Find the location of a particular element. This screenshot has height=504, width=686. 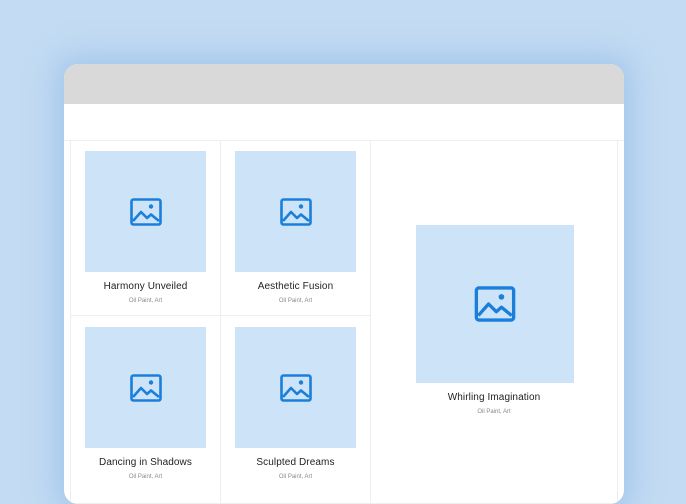

card-title: Whirling Imagination is located at coordinates (494, 397).